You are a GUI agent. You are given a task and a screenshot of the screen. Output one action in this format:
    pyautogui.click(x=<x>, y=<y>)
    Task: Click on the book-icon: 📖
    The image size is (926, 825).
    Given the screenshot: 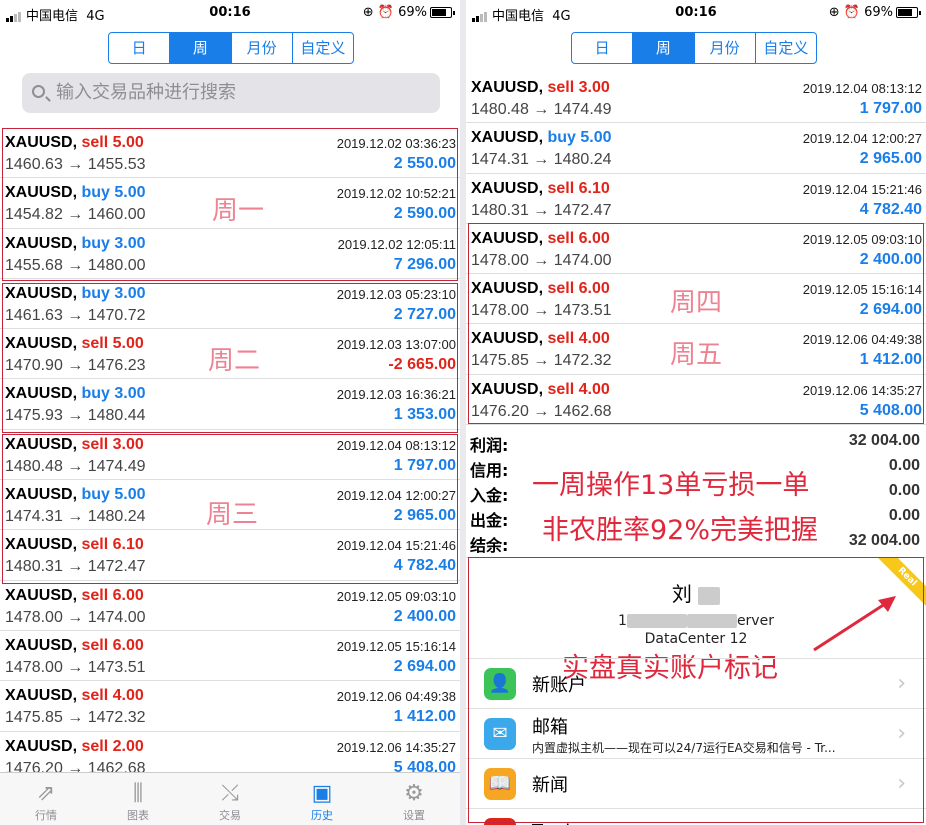 What is the action you would take?
    pyautogui.click(x=500, y=784)
    